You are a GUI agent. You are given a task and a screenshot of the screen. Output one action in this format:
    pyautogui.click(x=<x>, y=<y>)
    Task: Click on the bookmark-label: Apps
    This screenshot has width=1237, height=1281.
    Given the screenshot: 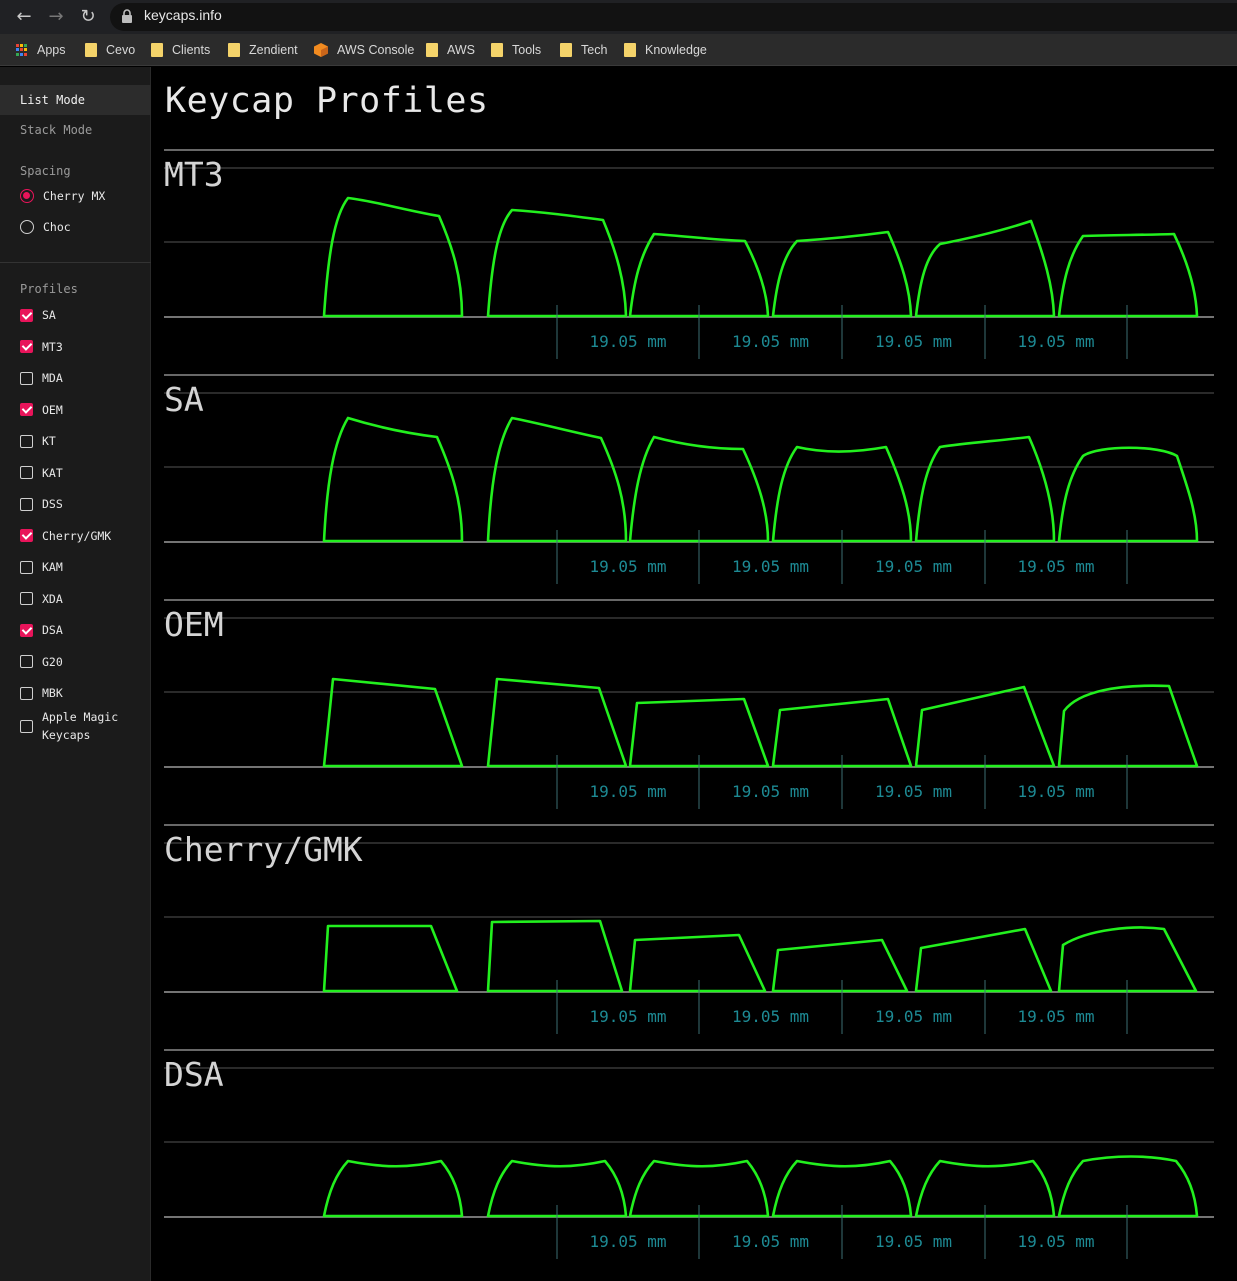 What is the action you would take?
    pyautogui.click(x=51, y=50)
    